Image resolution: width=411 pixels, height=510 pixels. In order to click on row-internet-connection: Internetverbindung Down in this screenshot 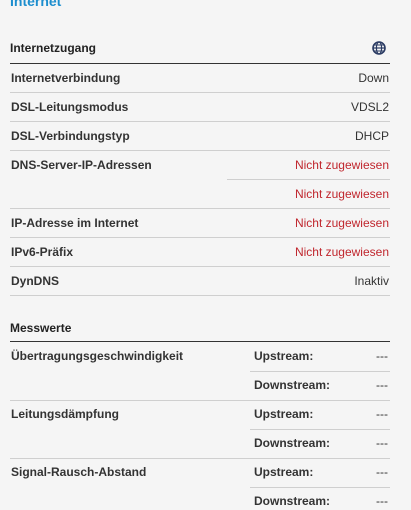, I will do `click(200, 78)`.